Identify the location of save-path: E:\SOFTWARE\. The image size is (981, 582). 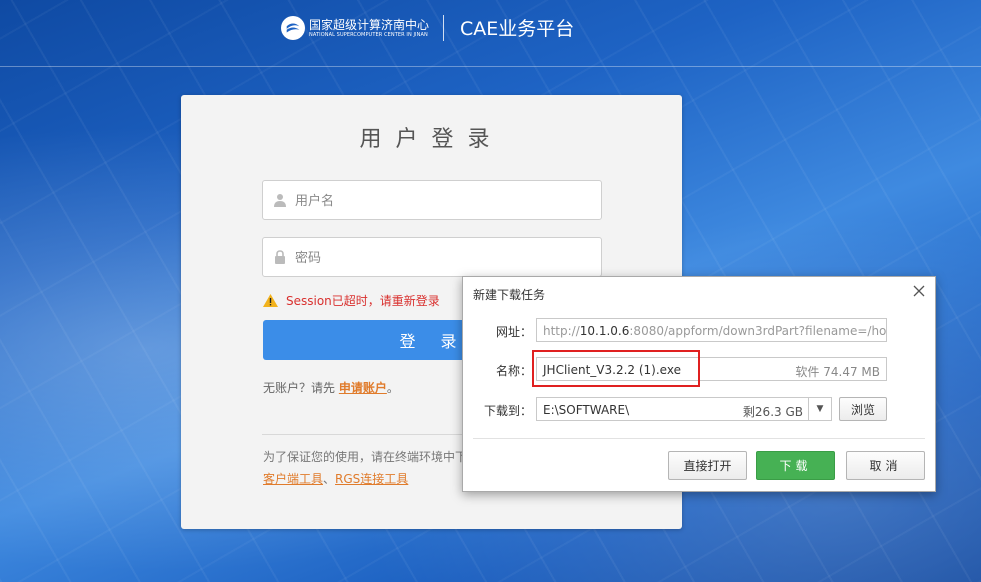
(586, 410).